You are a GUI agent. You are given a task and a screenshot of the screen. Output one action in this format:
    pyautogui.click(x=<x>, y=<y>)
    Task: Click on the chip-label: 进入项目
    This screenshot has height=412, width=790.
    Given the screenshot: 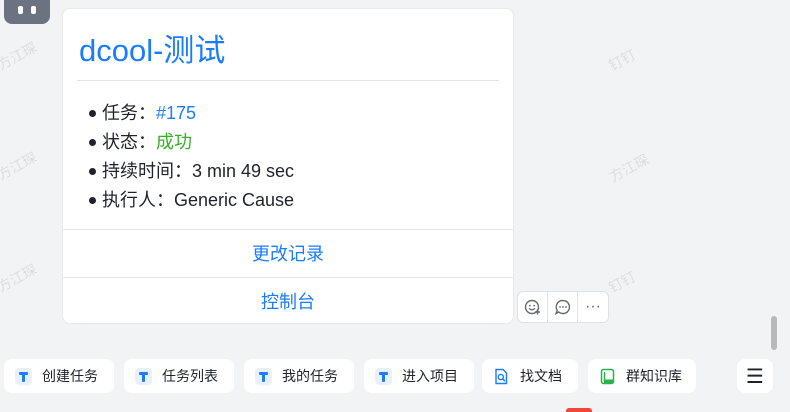 What is the action you would take?
    pyautogui.click(x=430, y=376)
    